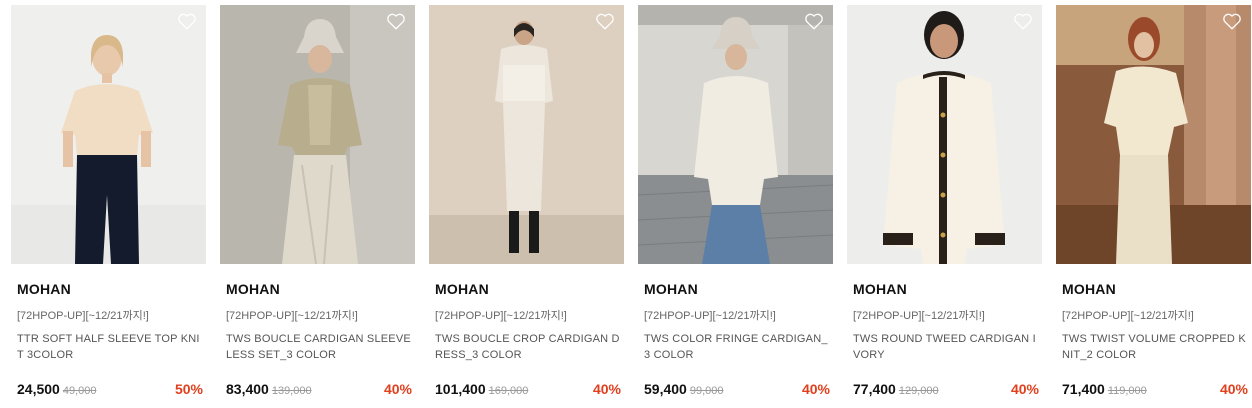 The height and width of the screenshot is (408, 1252). Describe the element at coordinates (460, 389) in the screenshot. I see `sale-price: 101,400` at that location.